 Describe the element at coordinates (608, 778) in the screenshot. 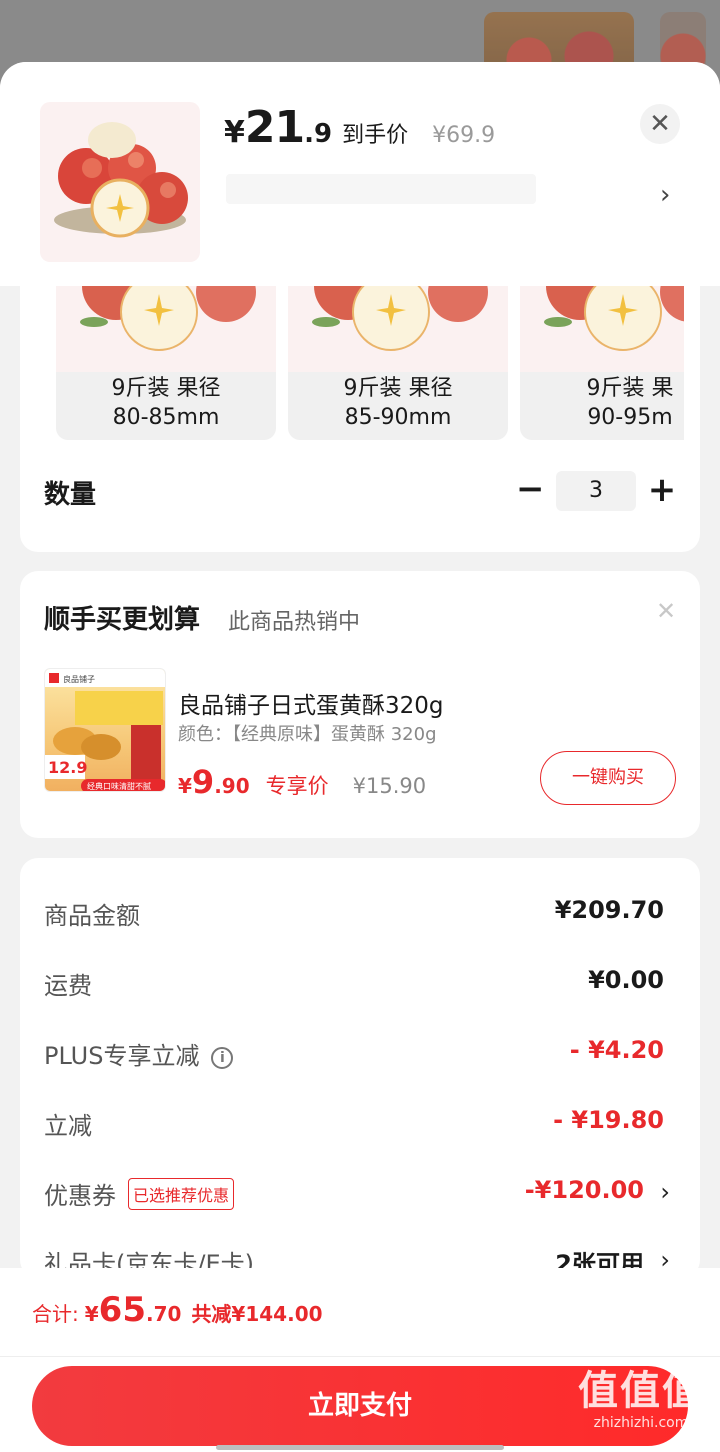

I see `one-click-buy-button: 一键购买` at that location.